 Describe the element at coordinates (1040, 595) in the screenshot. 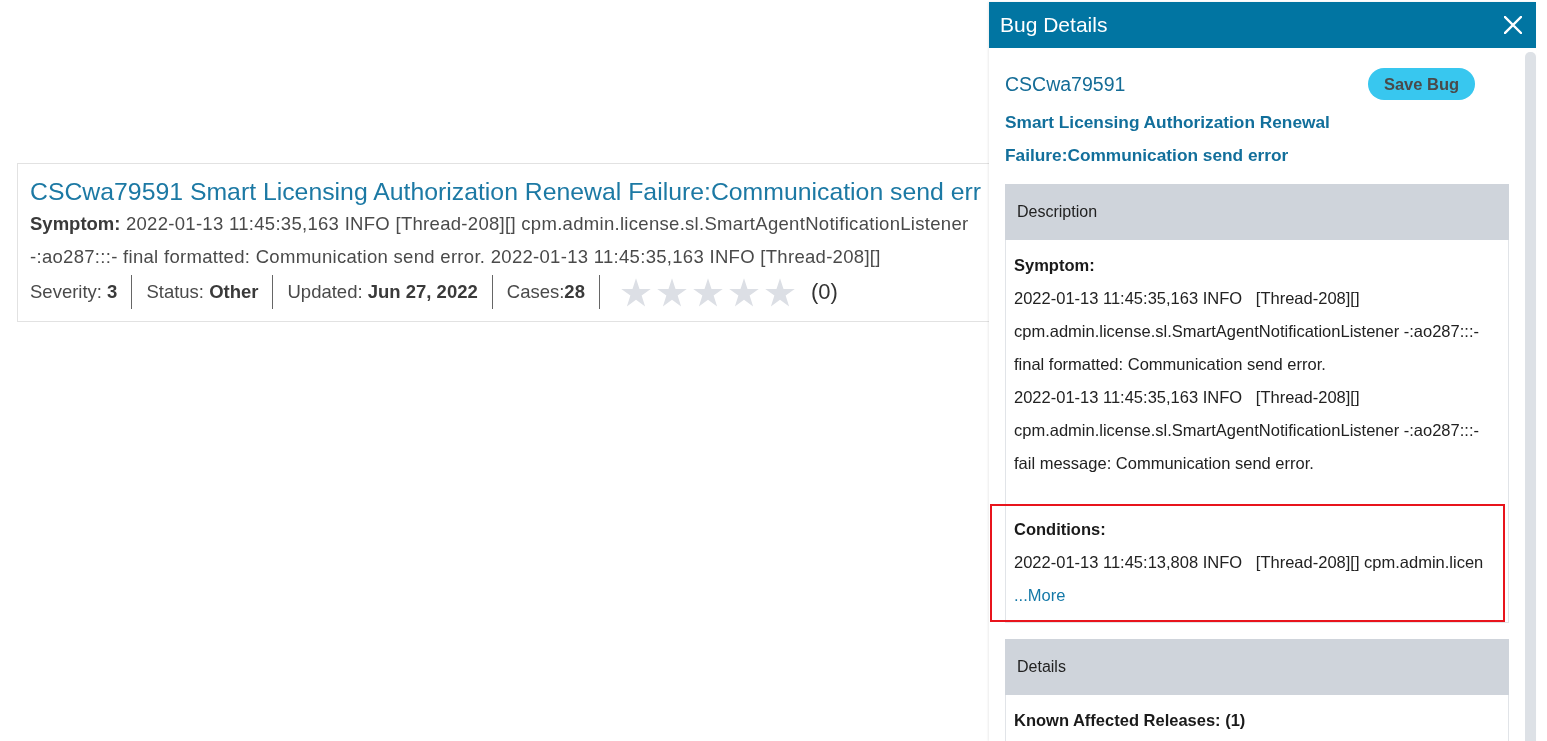

I see `more-link: ...More` at that location.